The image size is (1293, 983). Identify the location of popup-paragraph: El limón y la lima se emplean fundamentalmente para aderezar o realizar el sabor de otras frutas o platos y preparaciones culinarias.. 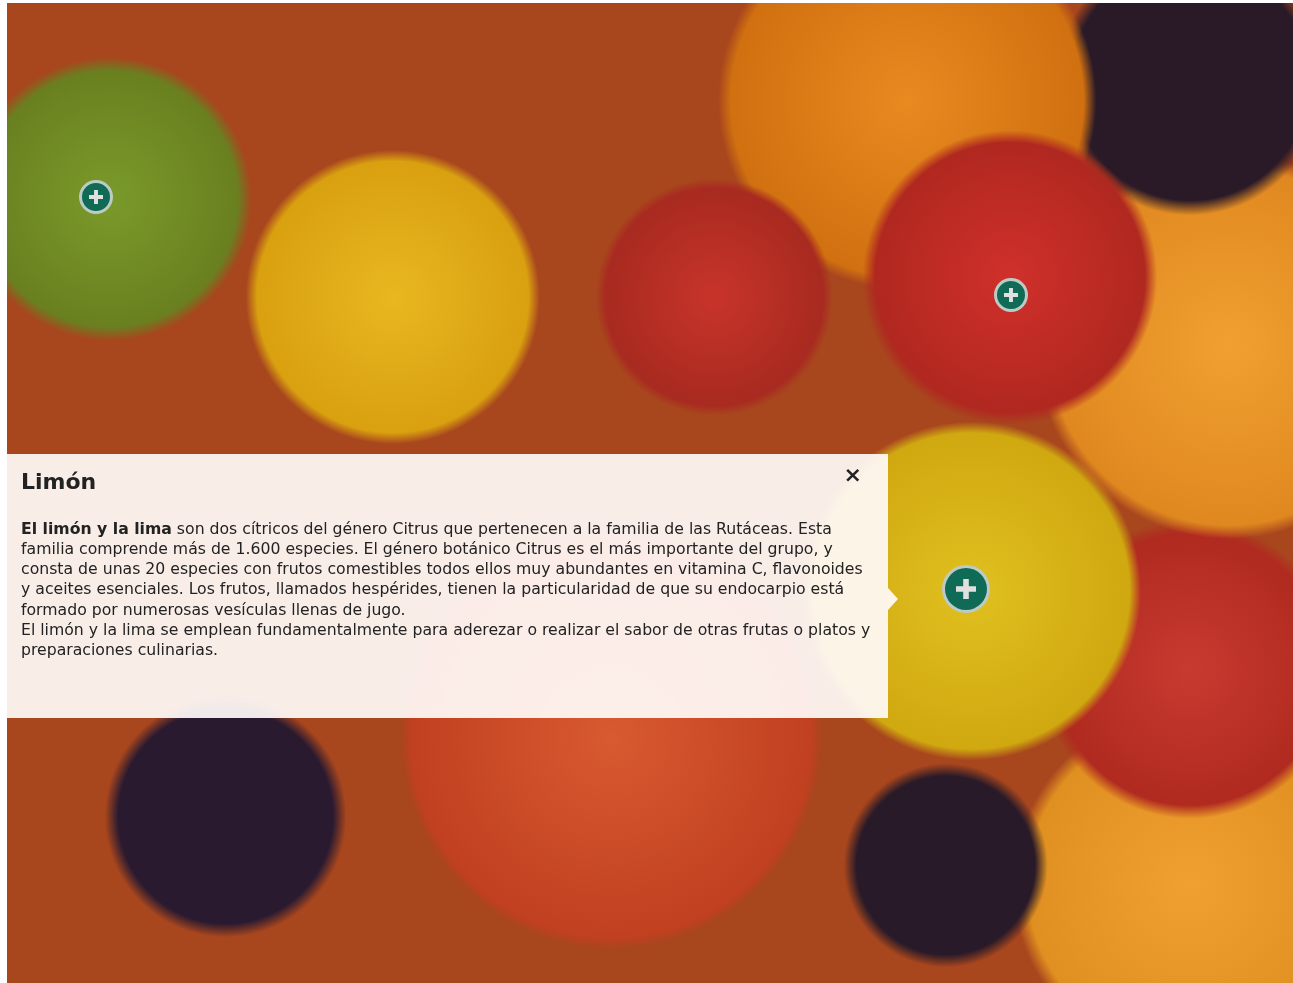
(446, 640).